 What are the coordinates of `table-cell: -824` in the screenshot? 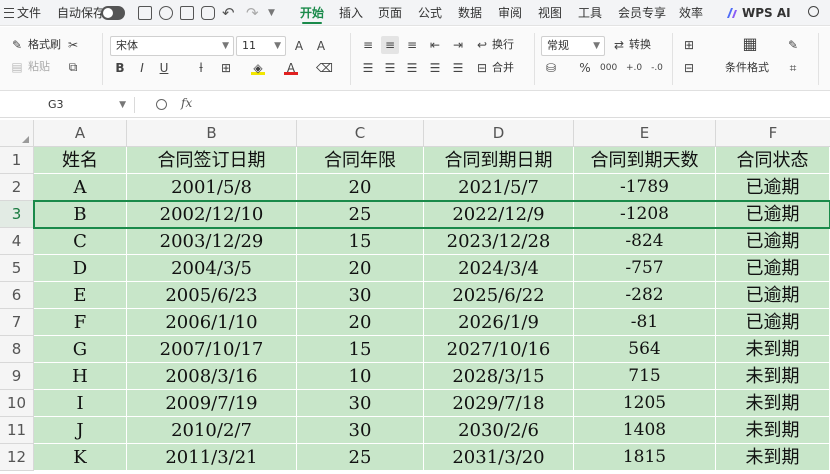 It's located at (645, 241).